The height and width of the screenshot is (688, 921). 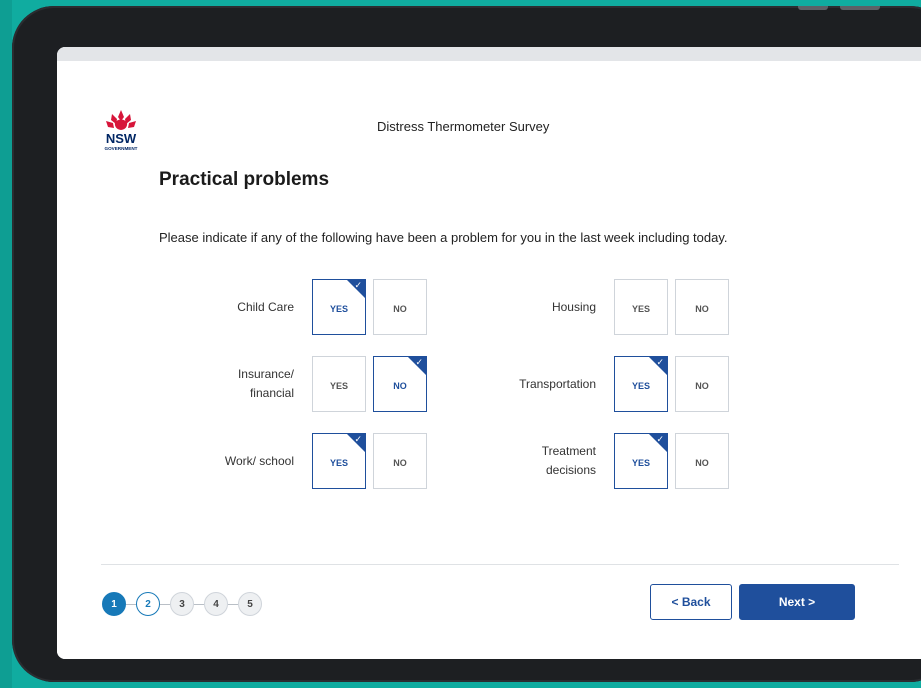 What do you see at coordinates (691, 602) in the screenshot?
I see `back-button: < Back` at bounding box center [691, 602].